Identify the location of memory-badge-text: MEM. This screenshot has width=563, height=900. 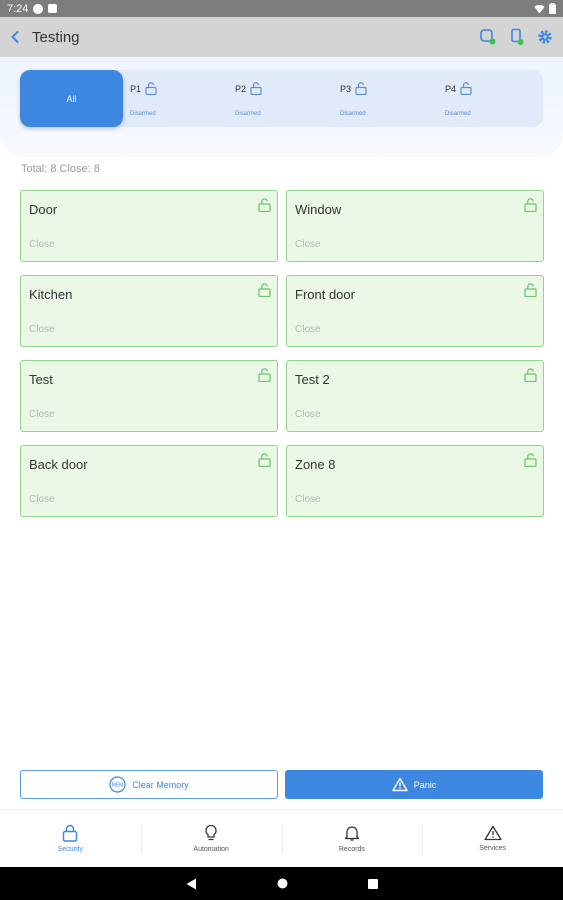
(118, 786).